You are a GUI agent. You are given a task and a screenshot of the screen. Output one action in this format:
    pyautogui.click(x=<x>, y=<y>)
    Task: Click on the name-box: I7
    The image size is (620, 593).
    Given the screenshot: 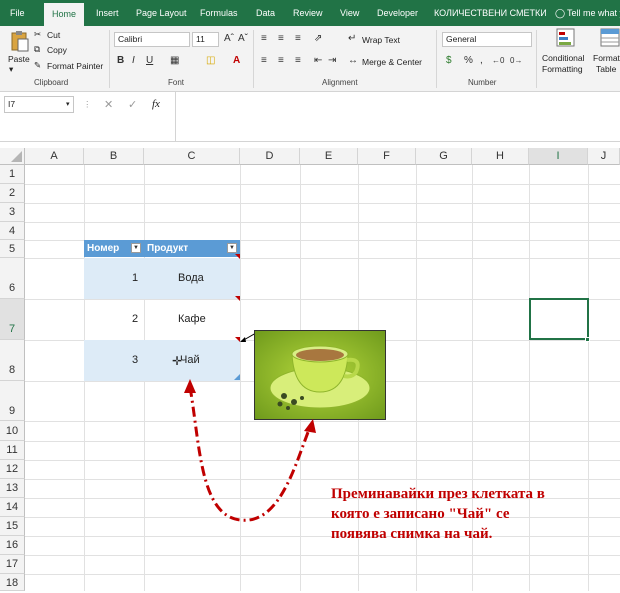 What is the action you would take?
    pyautogui.click(x=39, y=104)
    